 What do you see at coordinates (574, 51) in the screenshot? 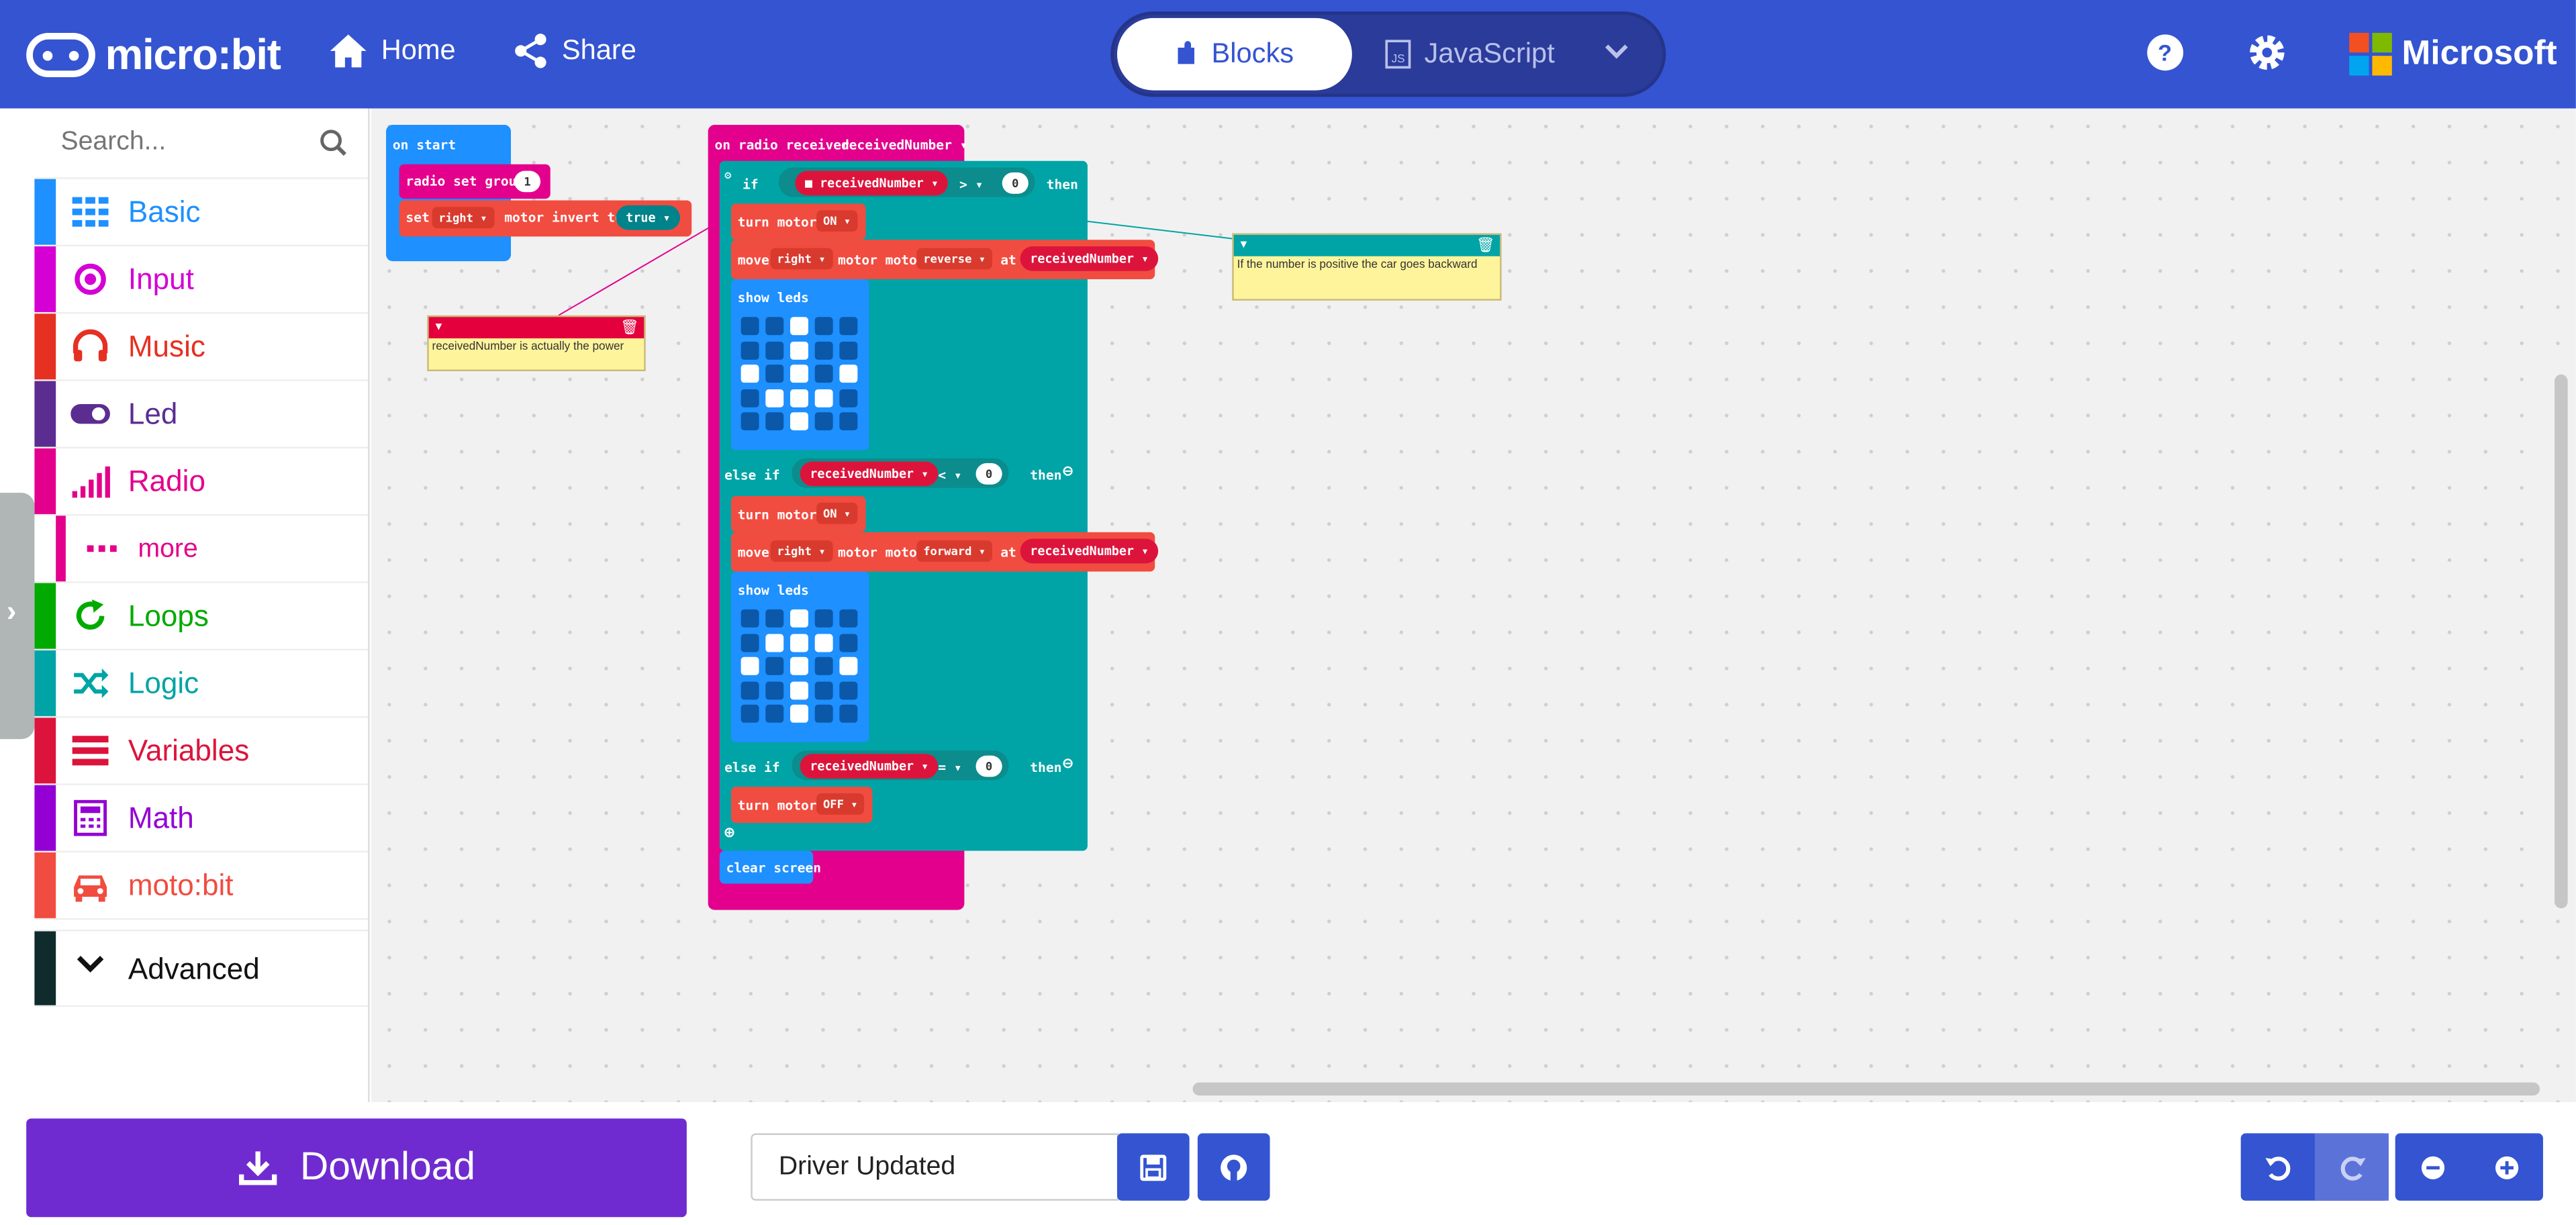
I see `share-button: Share` at bounding box center [574, 51].